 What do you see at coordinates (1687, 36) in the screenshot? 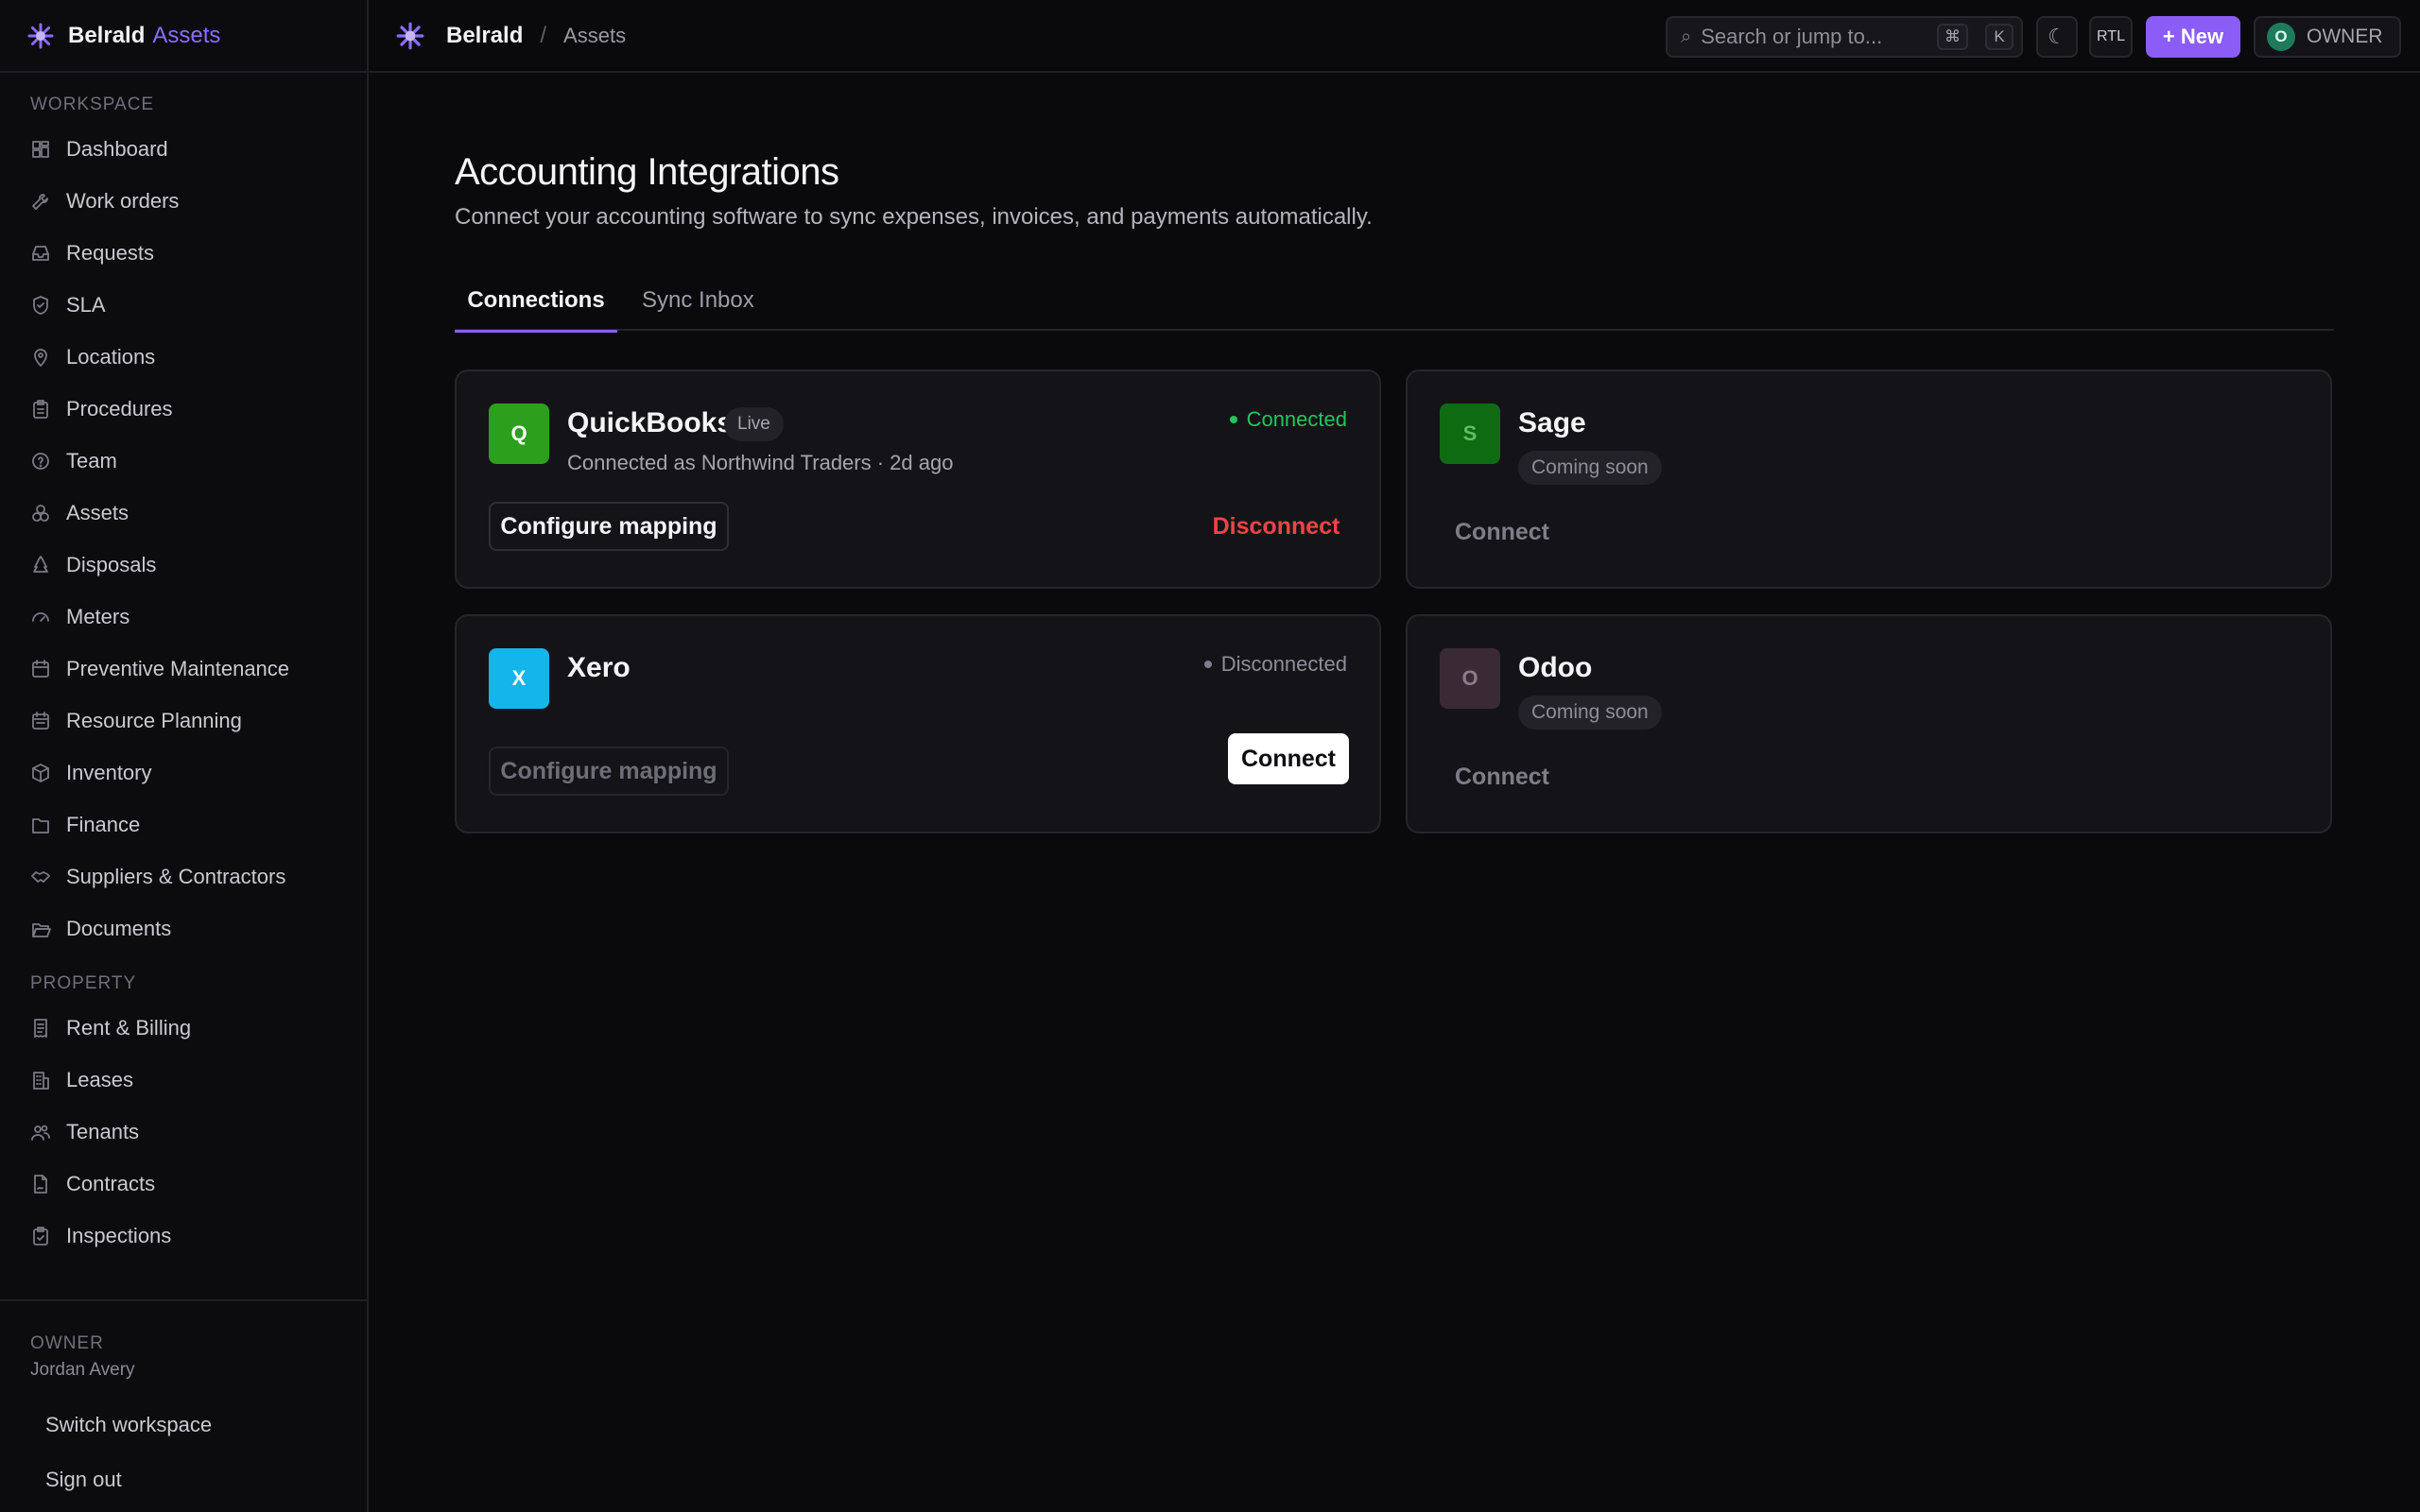
I see `search-icon: ⌕` at bounding box center [1687, 36].